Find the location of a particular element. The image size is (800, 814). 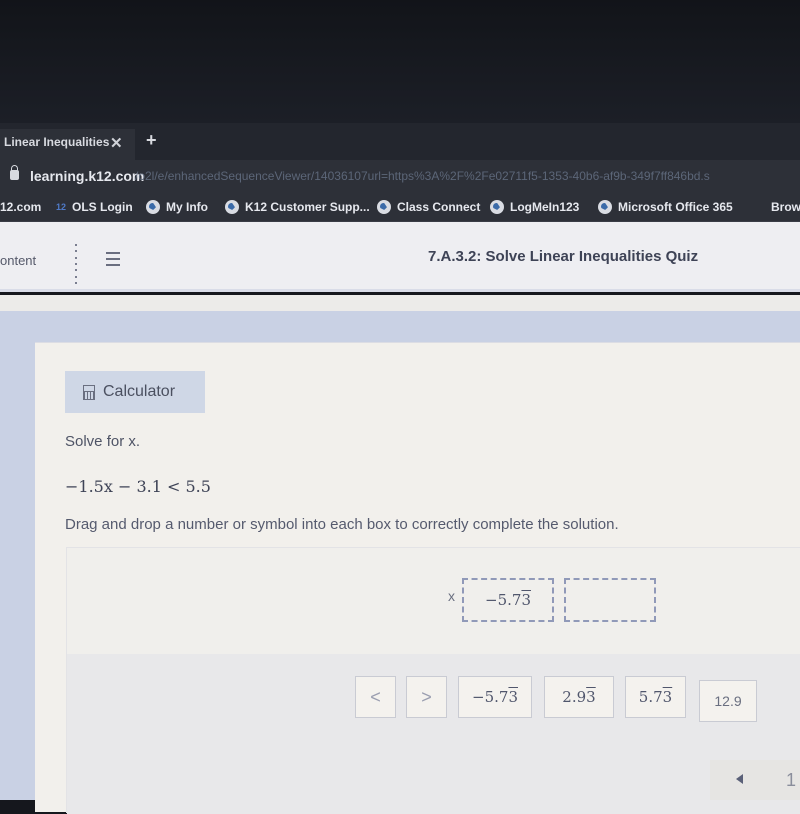

tile-2-93: 2.93 is located at coordinates (579, 697).